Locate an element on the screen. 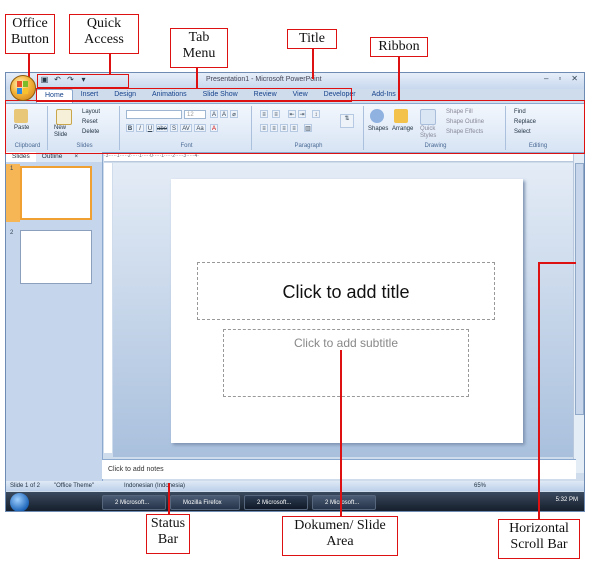 Image resolution: width=597 pixels, height=569 pixels. ribbon-highlight is located at coordinates (295, 127).